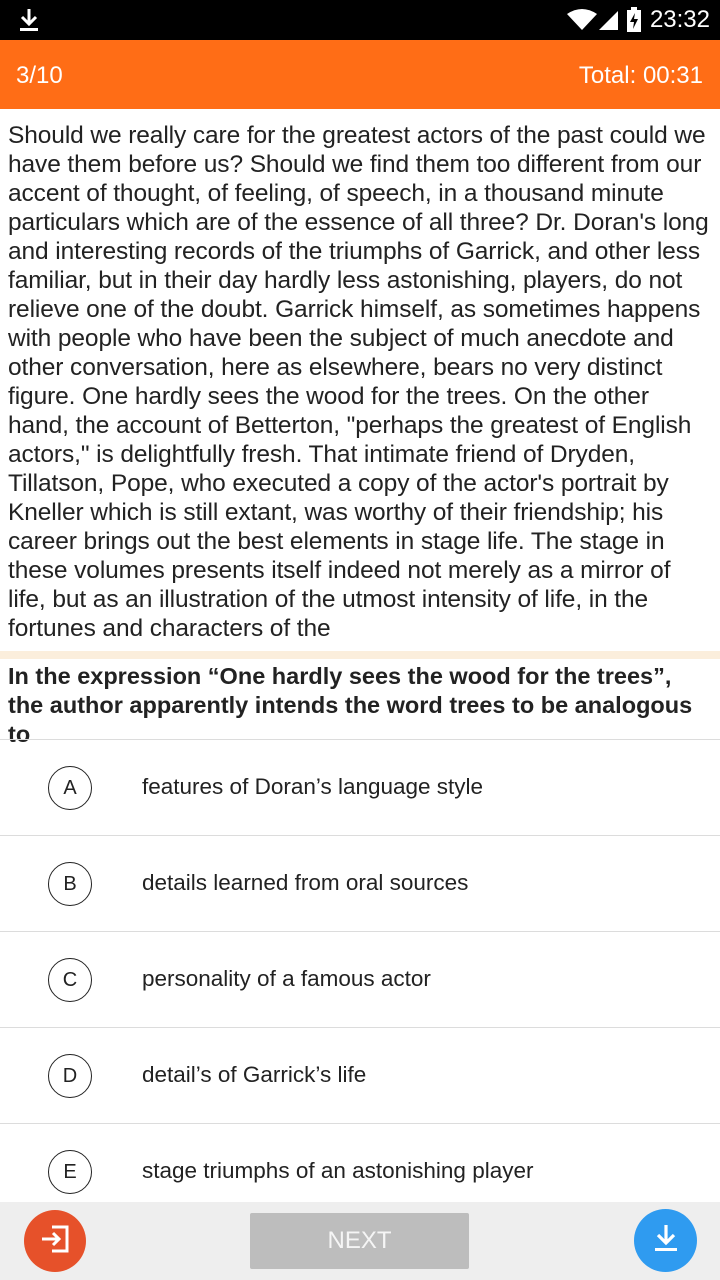 The image size is (720, 1280). I want to click on download-button, so click(665, 1240).